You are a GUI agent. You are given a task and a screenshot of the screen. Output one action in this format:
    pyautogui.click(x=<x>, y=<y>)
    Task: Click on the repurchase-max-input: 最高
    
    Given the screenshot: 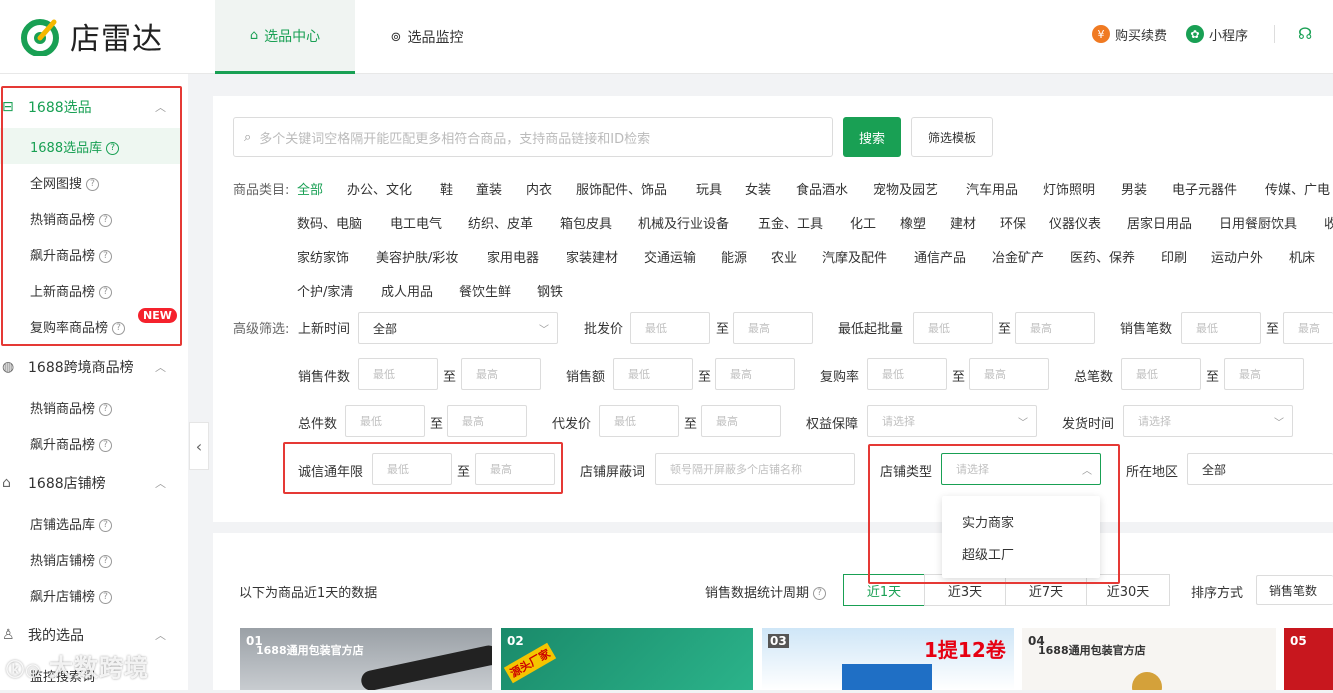 What is the action you would take?
    pyautogui.click(x=1009, y=374)
    